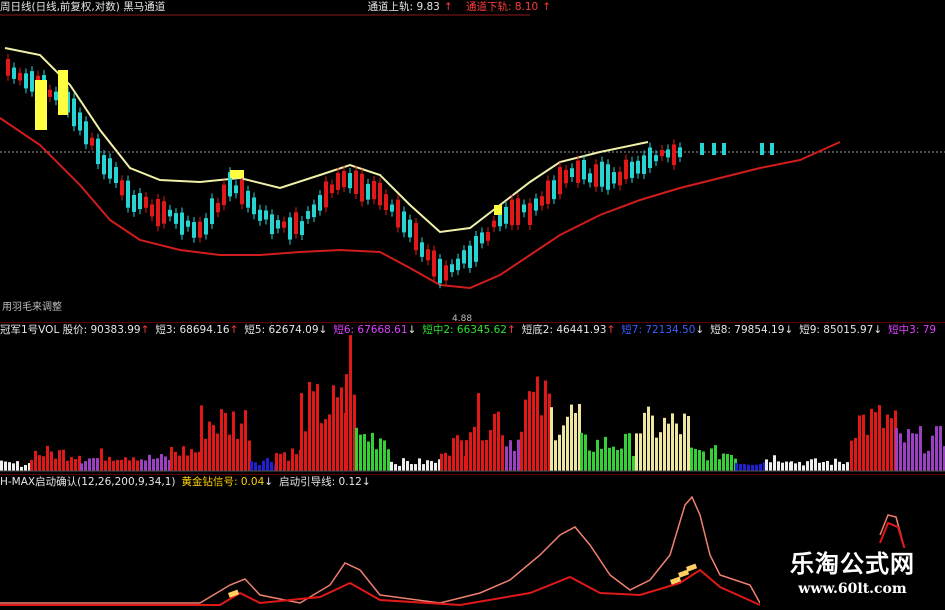  What do you see at coordinates (852, 564) in the screenshot?
I see `watermark-title: 乐淘公式网` at bounding box center [852, 564].